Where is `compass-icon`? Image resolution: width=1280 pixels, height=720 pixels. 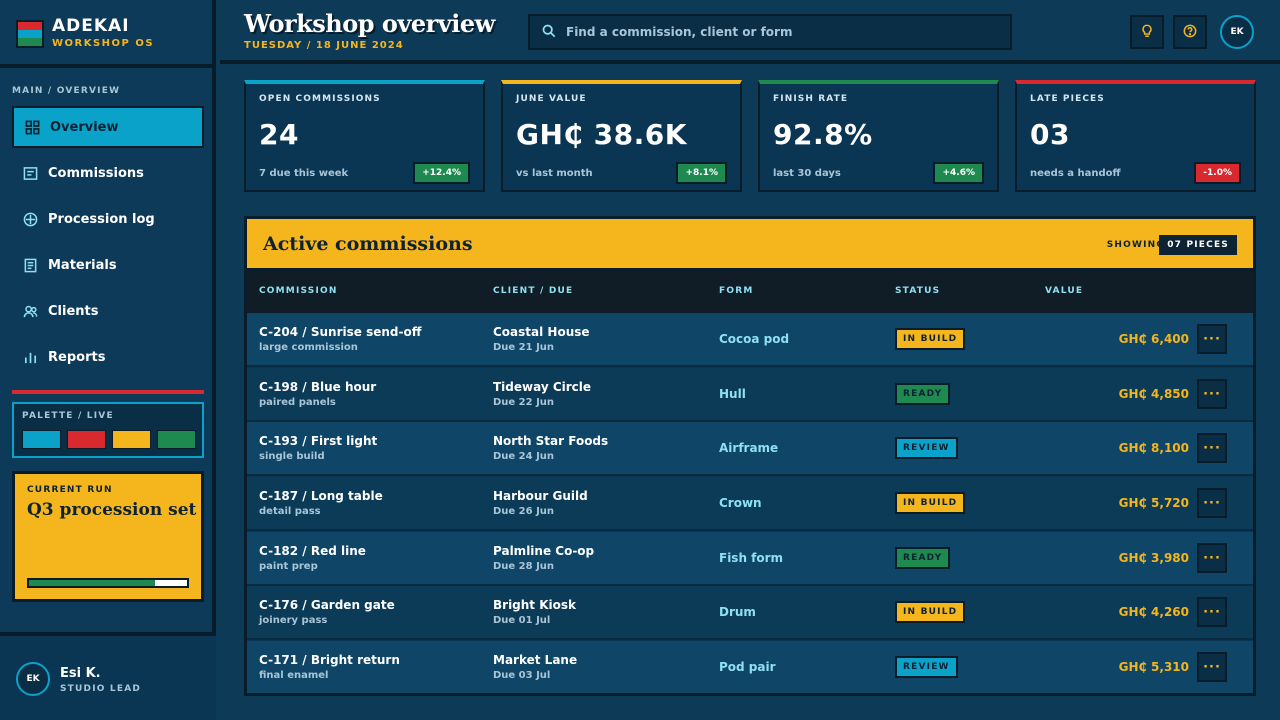
compass-icon is located at coordinates (30, 219).